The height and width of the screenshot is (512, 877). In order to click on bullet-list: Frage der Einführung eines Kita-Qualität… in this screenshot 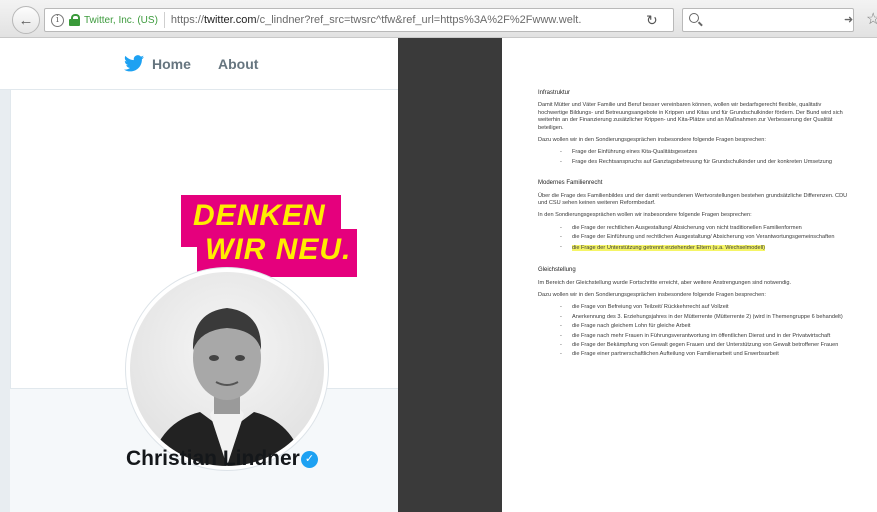, I will do `click(693, 157)`.